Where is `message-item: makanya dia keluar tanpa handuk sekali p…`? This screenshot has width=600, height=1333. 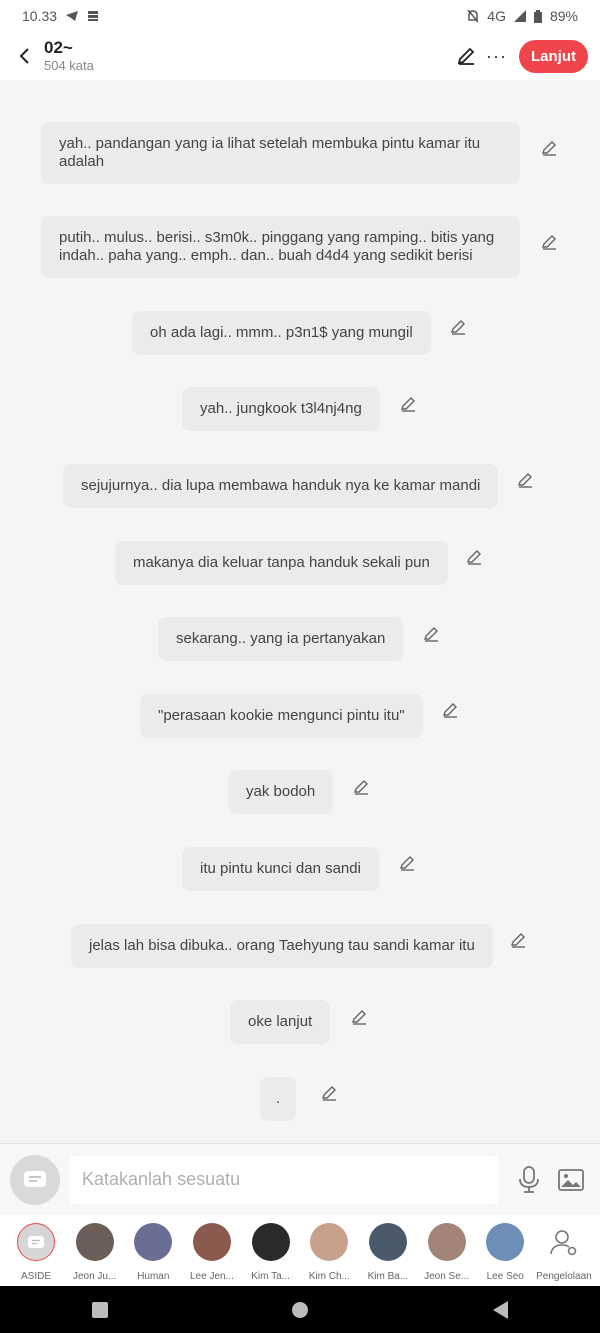 message-item: makanya dia keluar tanpa handuk sekali p… is located at coordinates (281, 563).